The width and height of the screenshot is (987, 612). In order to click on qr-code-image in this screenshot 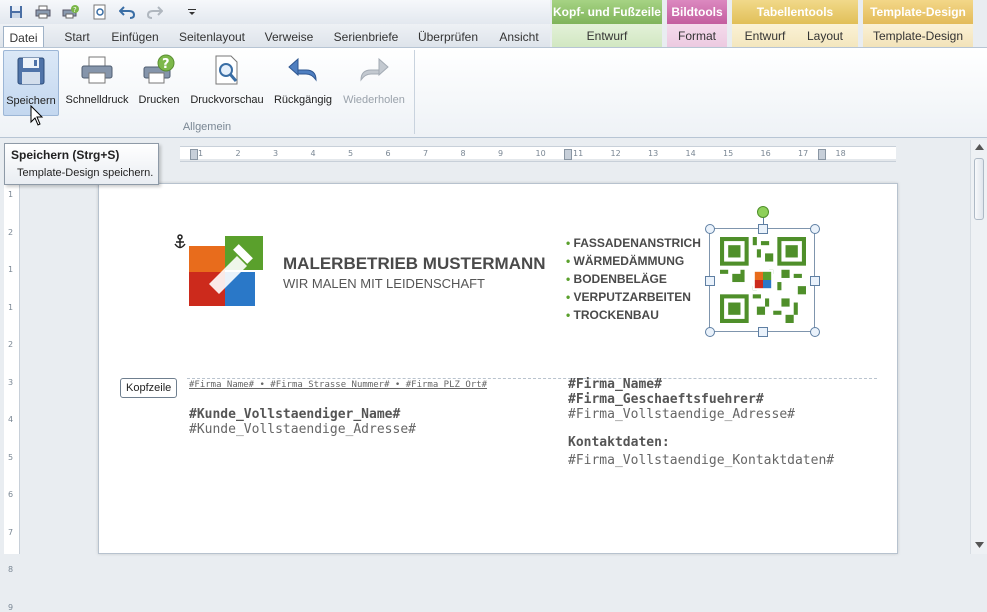, I will do `click(763, 280)`.